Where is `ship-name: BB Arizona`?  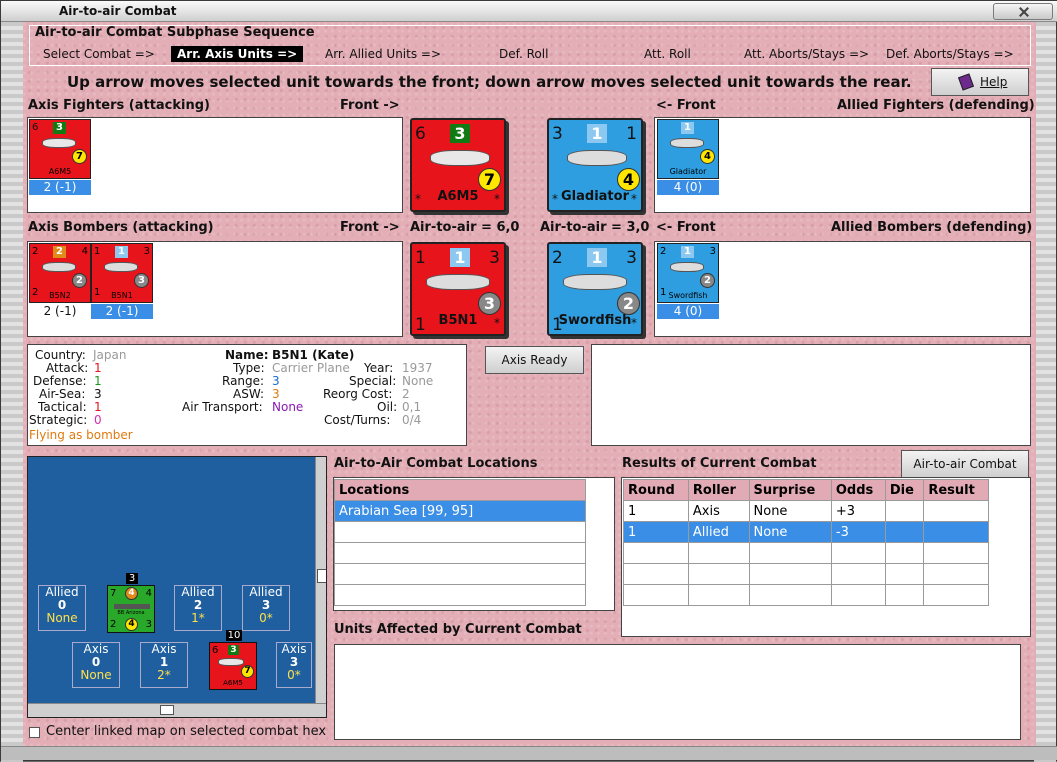
ship-name: BB Arizona is located at coordinates (131, 613).